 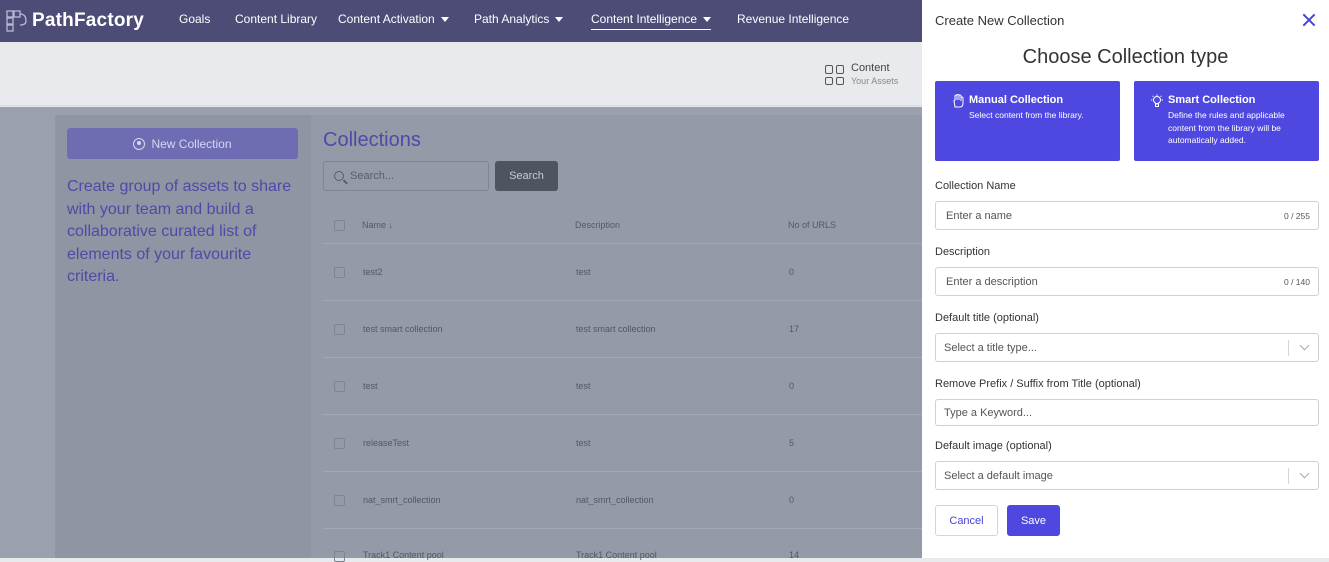 What do you see at coordinates (1212, 100) in the screenshot?
I see `smart-collection-title: Smart Collection` at bounding box center [1212, 100].